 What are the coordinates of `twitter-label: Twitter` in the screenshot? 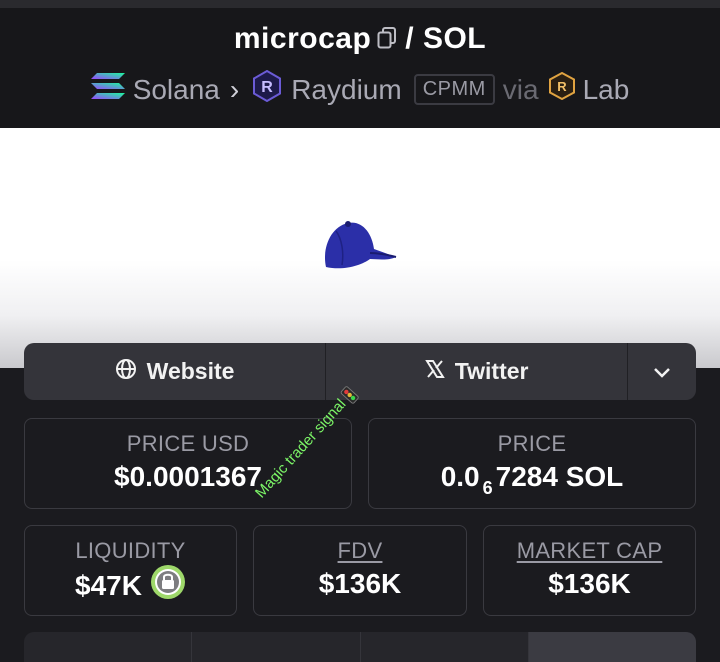 It's located at (491, 371).